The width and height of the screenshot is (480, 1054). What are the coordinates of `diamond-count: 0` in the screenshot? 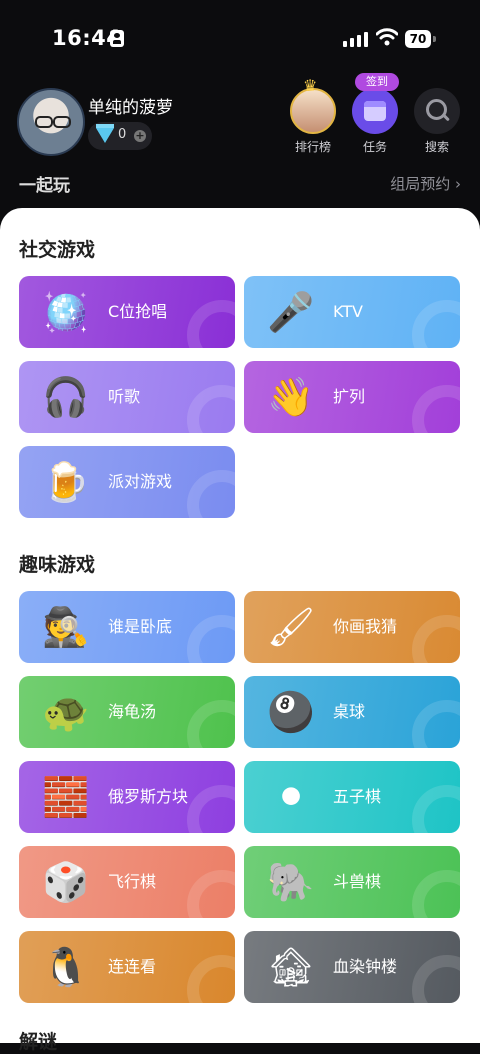 It's located at (122, 134).